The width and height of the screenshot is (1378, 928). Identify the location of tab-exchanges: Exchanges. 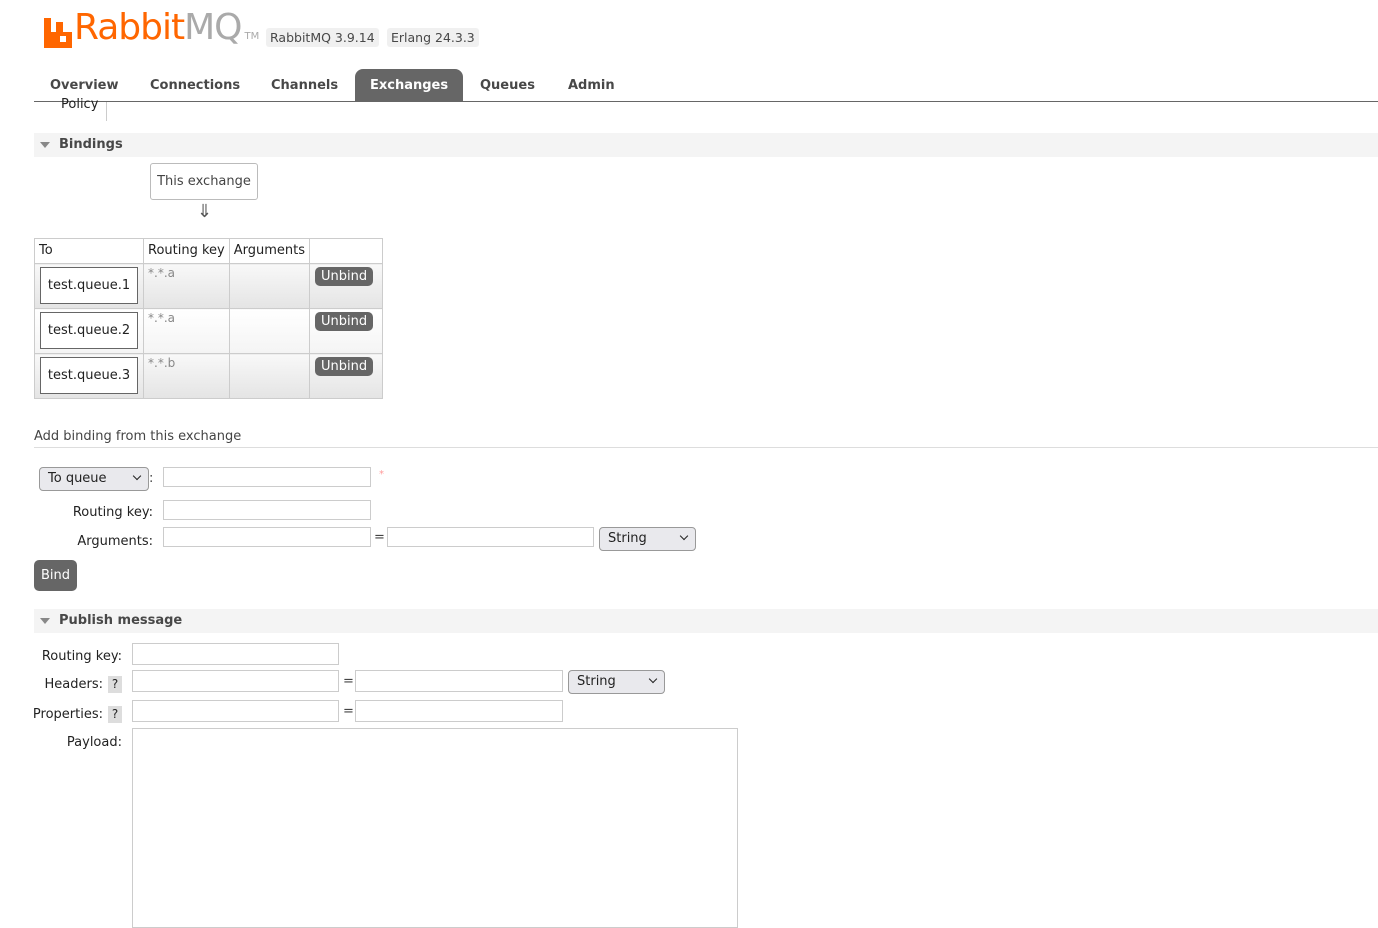
(409, 85).